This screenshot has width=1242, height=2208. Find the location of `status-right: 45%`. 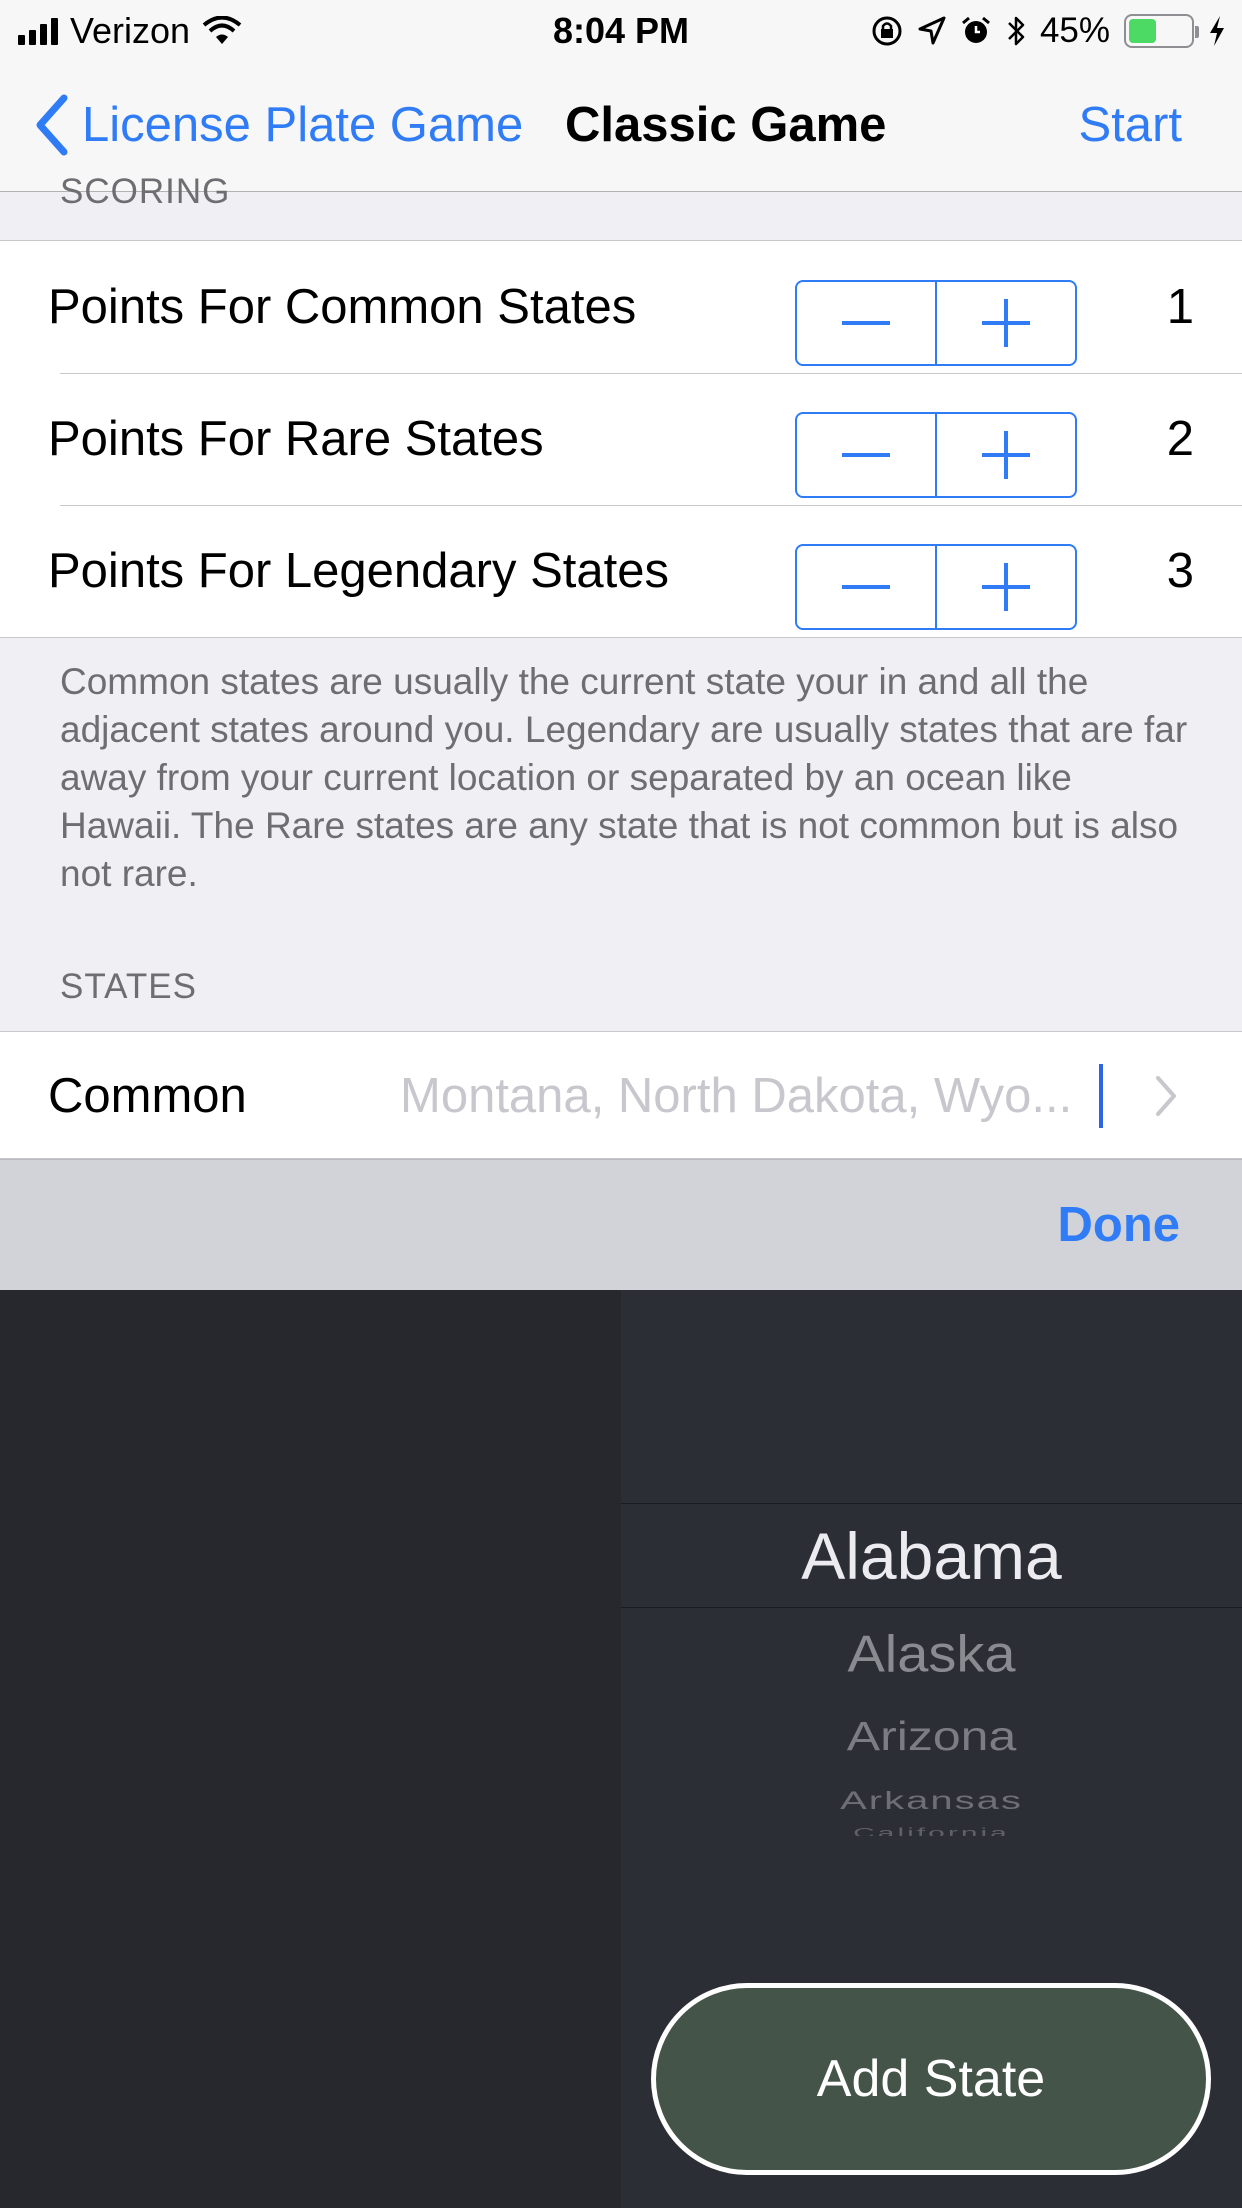

status-right: 45% is located at coordinates (1048, 31).